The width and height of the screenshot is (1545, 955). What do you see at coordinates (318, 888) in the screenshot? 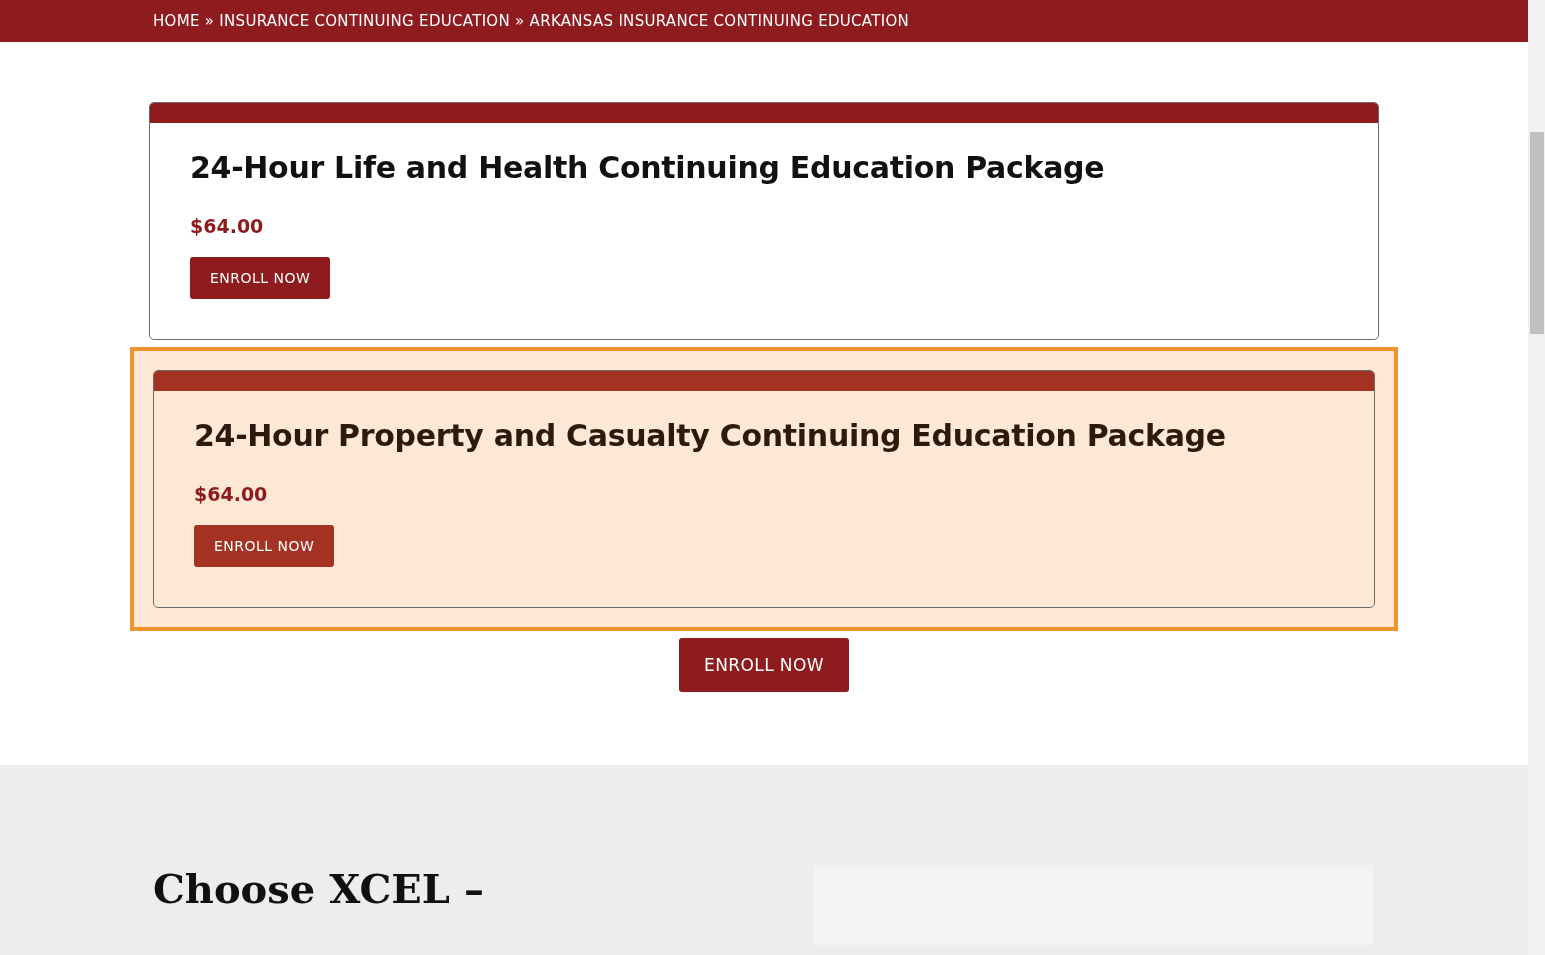
I see `section-heading: Choose XCEL –` at bounding box center [318, 888].